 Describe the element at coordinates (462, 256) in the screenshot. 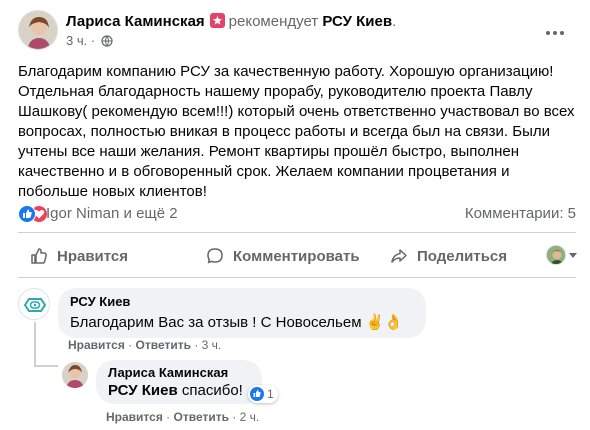

I see `share-label: Поделиться` at that location.